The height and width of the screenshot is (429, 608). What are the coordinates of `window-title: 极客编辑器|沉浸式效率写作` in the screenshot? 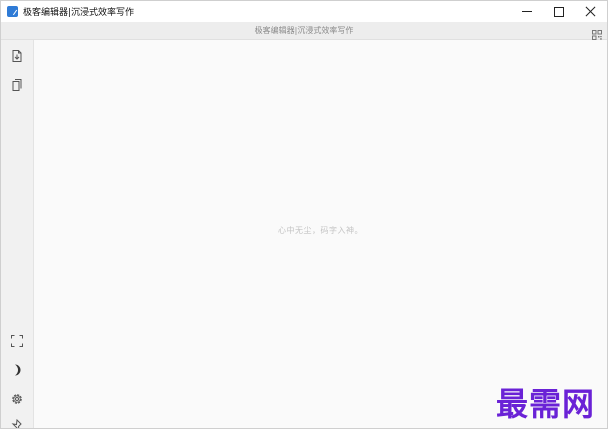 It's located at (79, 13).